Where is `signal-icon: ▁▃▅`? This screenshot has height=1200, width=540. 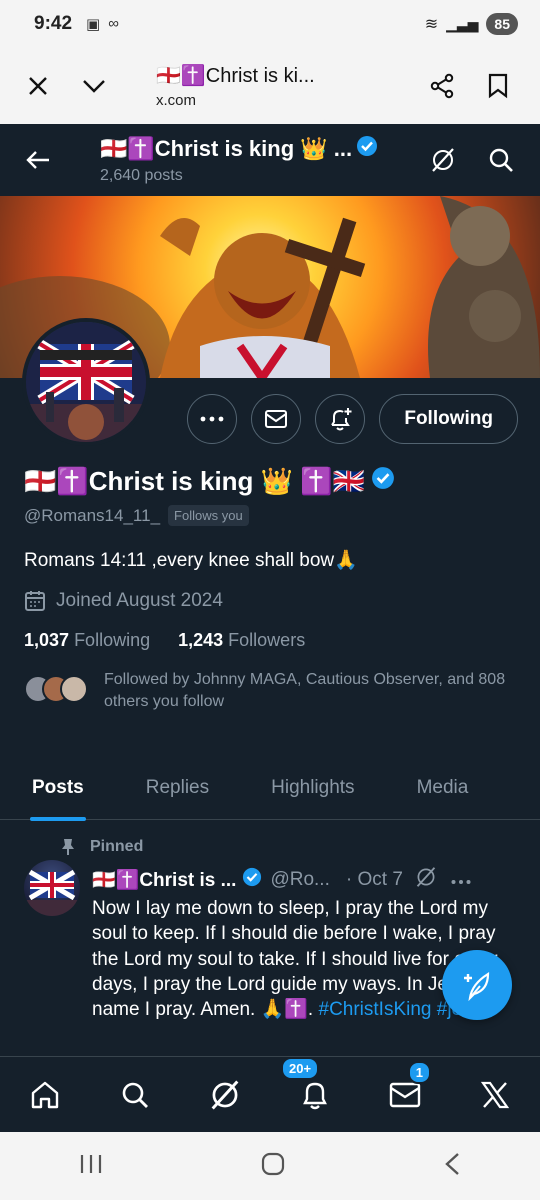
signal-icon: ▁▃▅ is located at coordinates (462, 23).